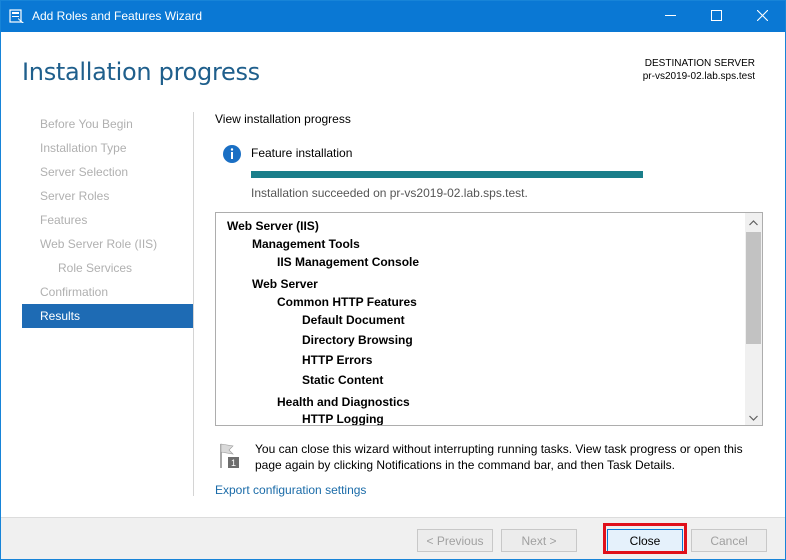 The image size is (786, 560). Describe the element at coordinates (290, 490) in the screenshot. I see `export-configuration-link: Export configuration settings` at that location.